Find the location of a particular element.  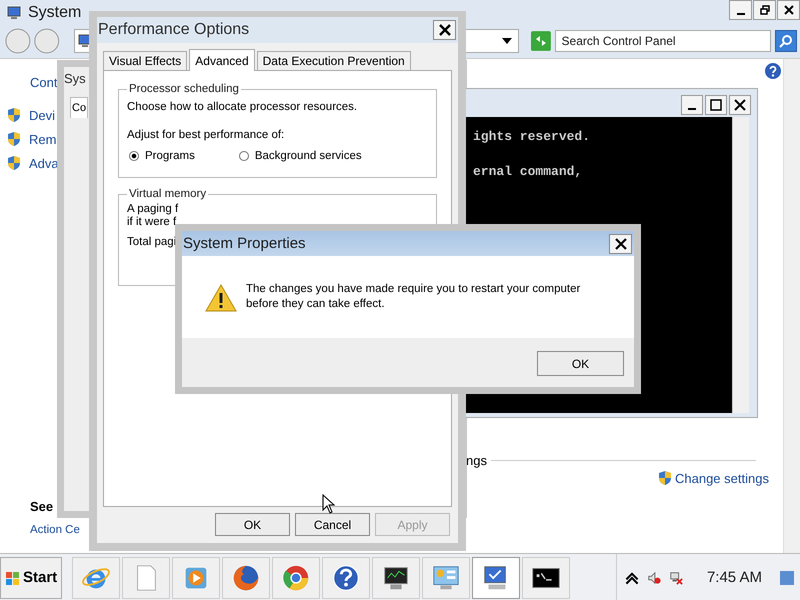

tab: Data Execution Prevention is located at coordinates (333, 60).